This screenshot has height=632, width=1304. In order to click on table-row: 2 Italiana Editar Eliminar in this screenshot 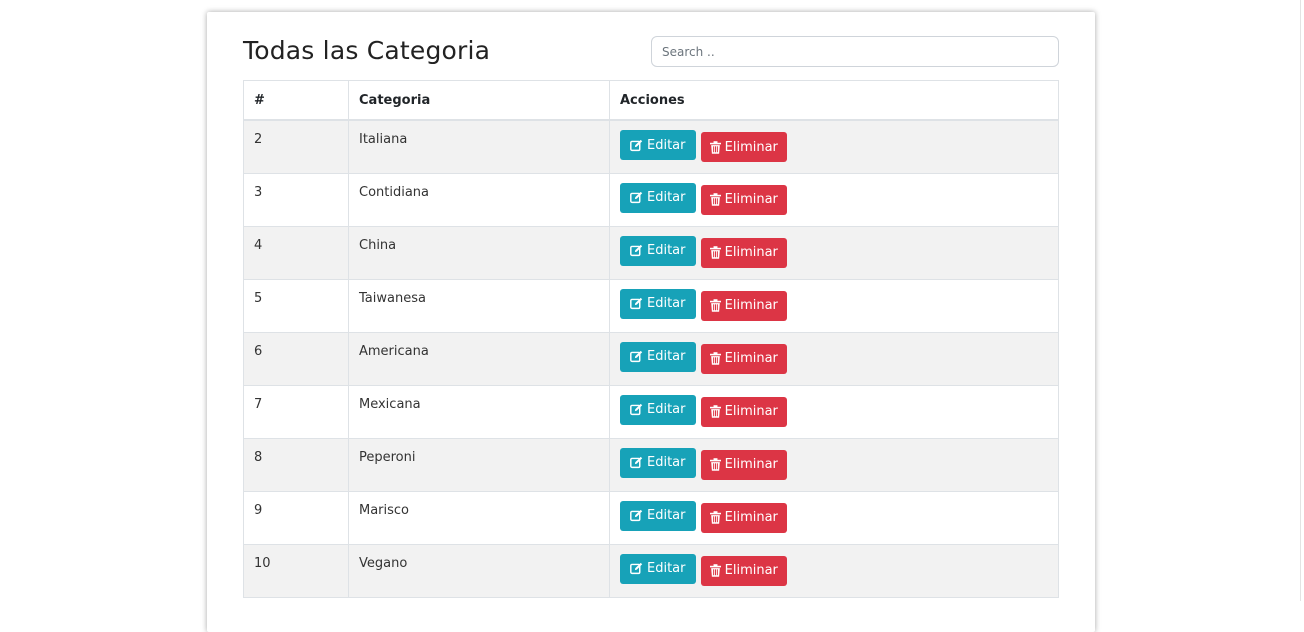, I will do `click(651, 146)`.